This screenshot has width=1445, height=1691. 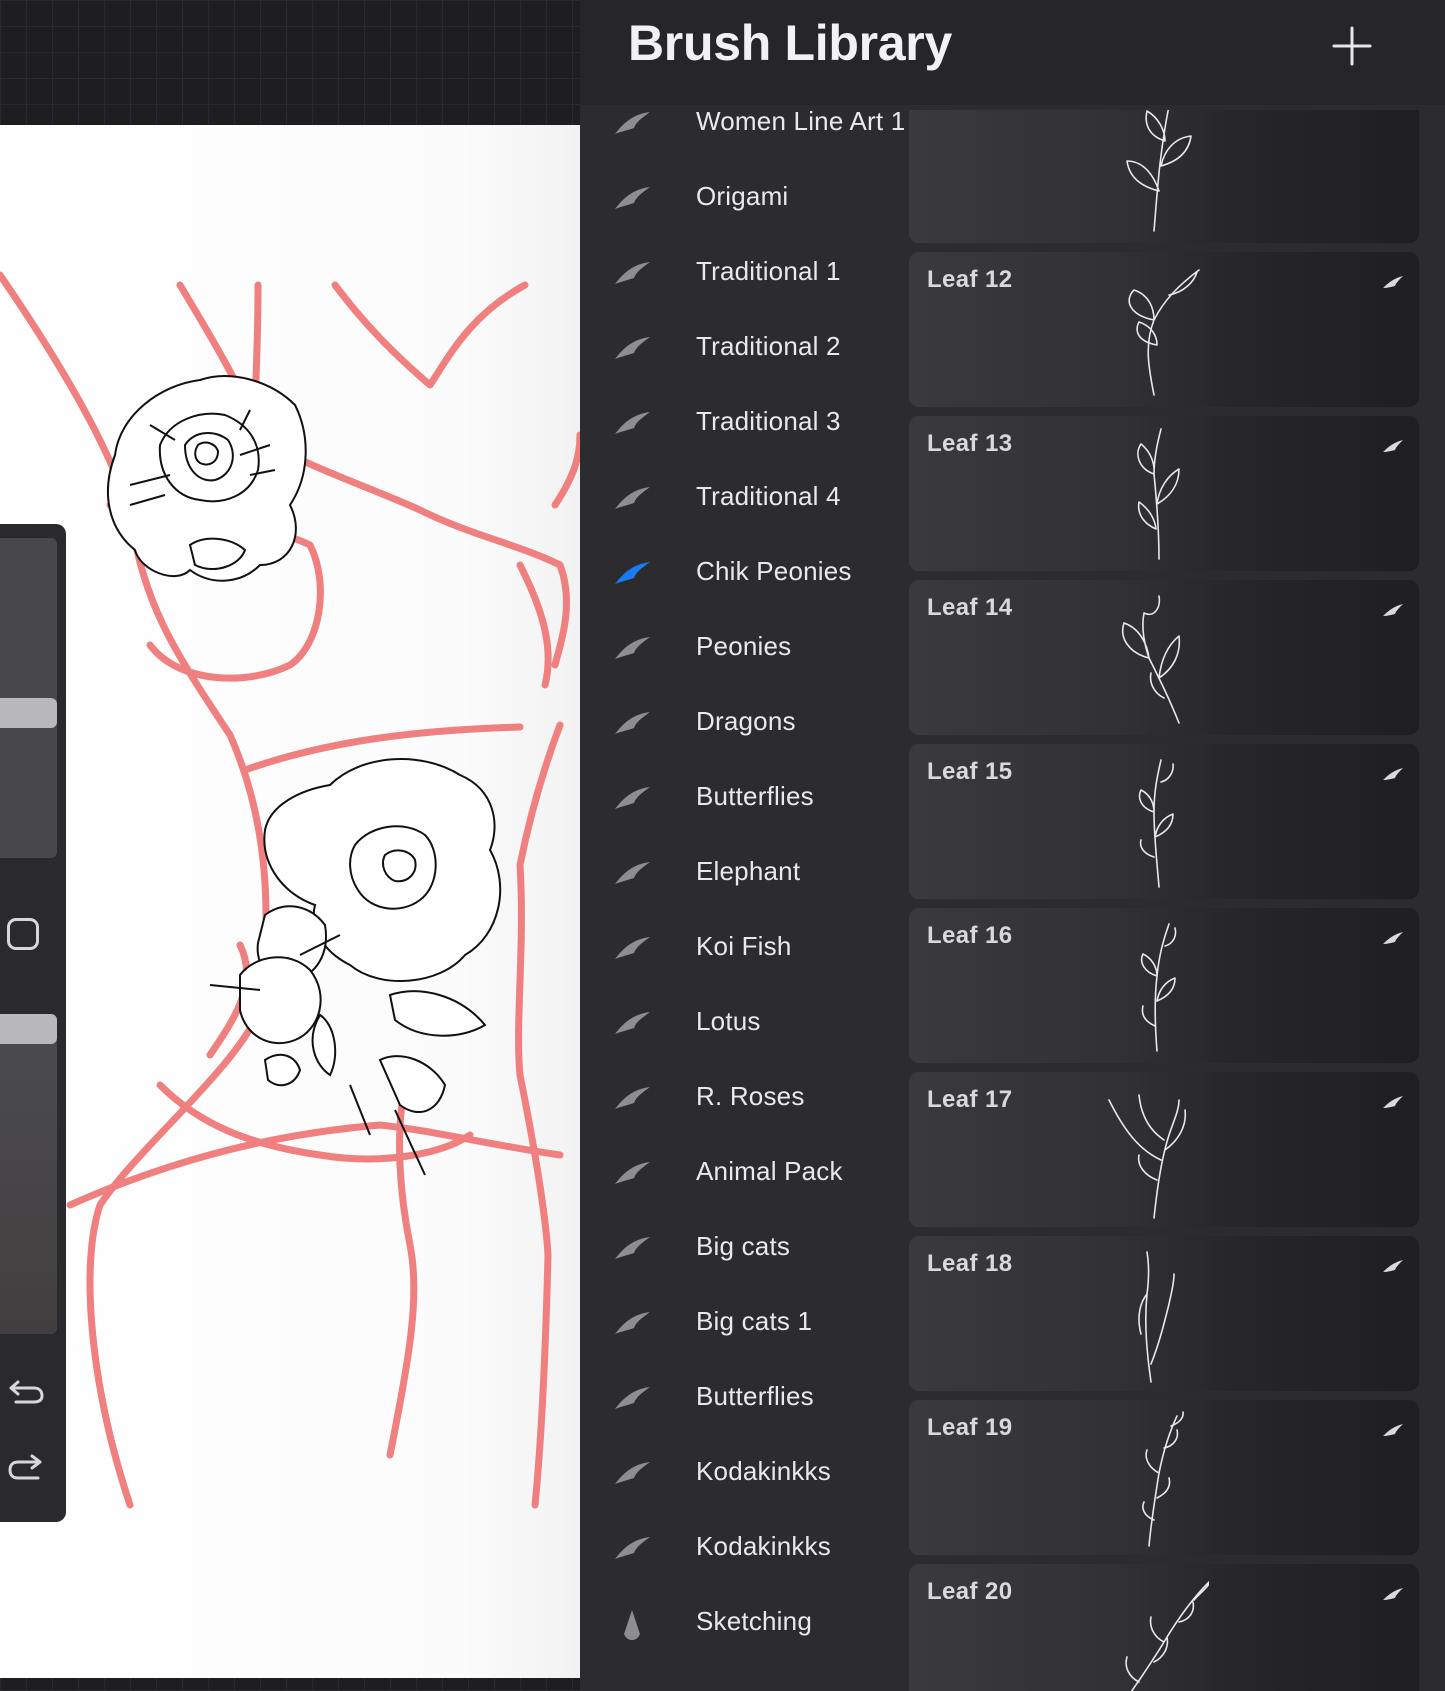 I want to click on brush-card: Leaf 15, so click(x=1164, y=821).